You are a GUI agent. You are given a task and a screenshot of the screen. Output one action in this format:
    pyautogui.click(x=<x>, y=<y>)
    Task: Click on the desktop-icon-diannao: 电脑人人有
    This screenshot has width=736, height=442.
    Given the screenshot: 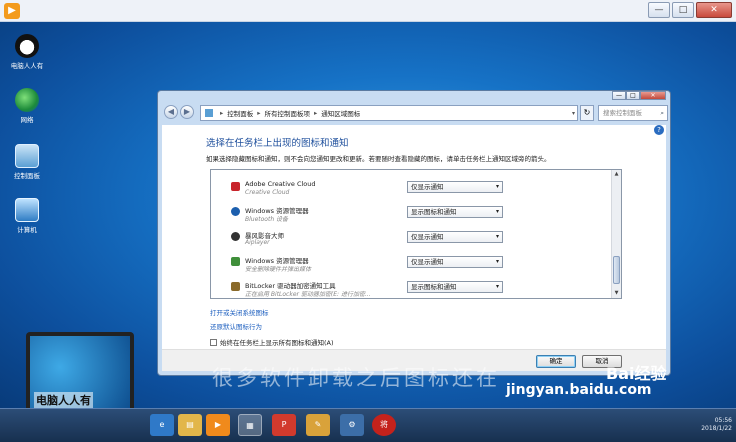 What is the action you would take?
    pyautogui.click(x=27, y=52)
    